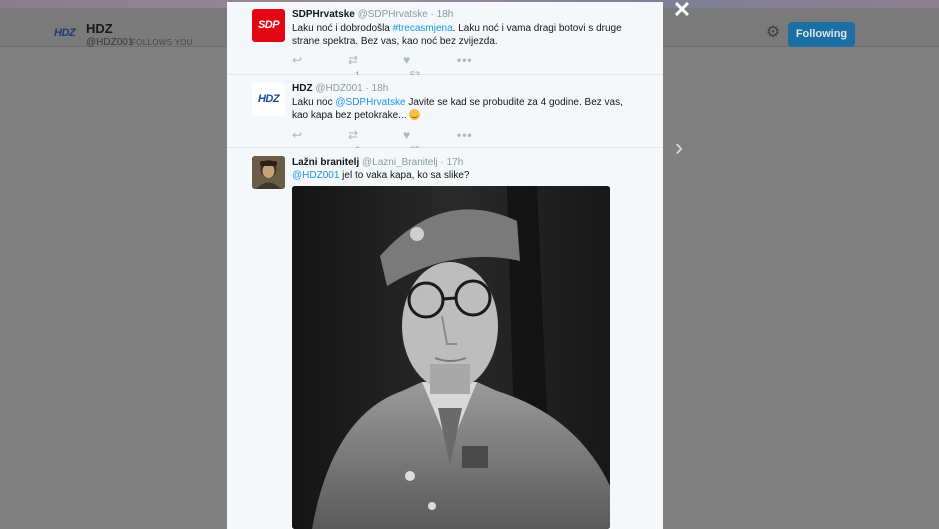 Image resolution: width=939 pixels, height=529 pixels. I want to click on tweet-text: @HDZ001 jel to vaka kapa, ko sa slike?, so click(464, 175).